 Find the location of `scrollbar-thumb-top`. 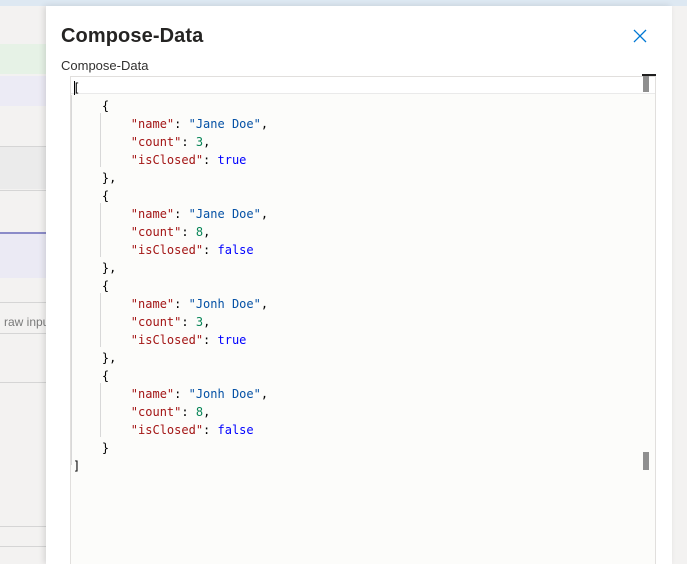

scrollbar-thumb-top is located at coordinates (646, 84).